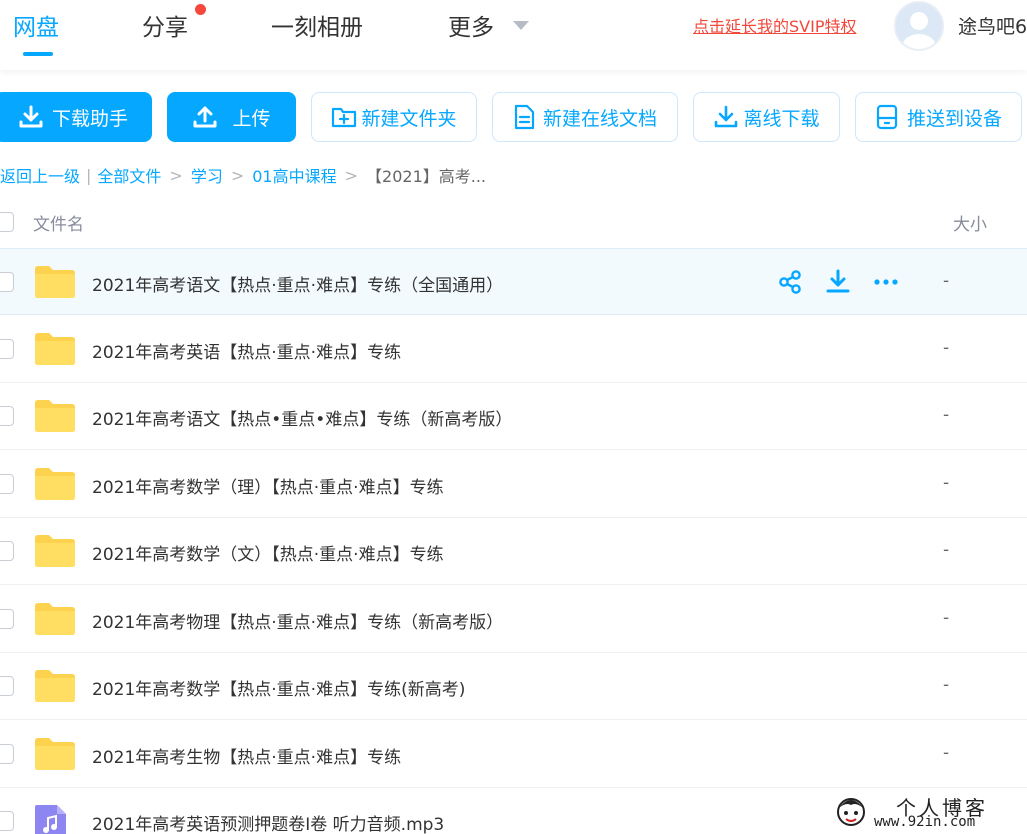  What do you see at coordinates (513, 551) in the screenshot?
I see `table-row: 2021年高考数学（文）【热点·重点·难点】专练 -` at bounding box center [513, 551].